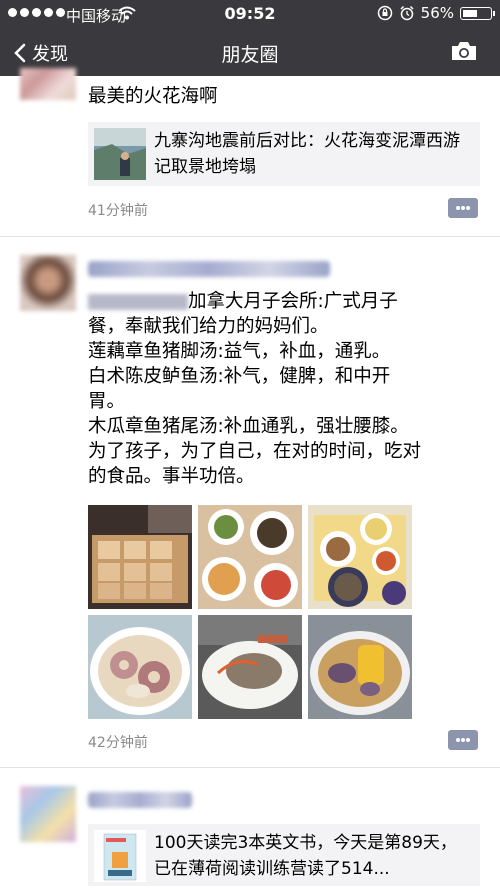  What do you see at coordinates (407, 13) in the screenshot?
I see `alarm-icon` at bounding box center [407, 13].